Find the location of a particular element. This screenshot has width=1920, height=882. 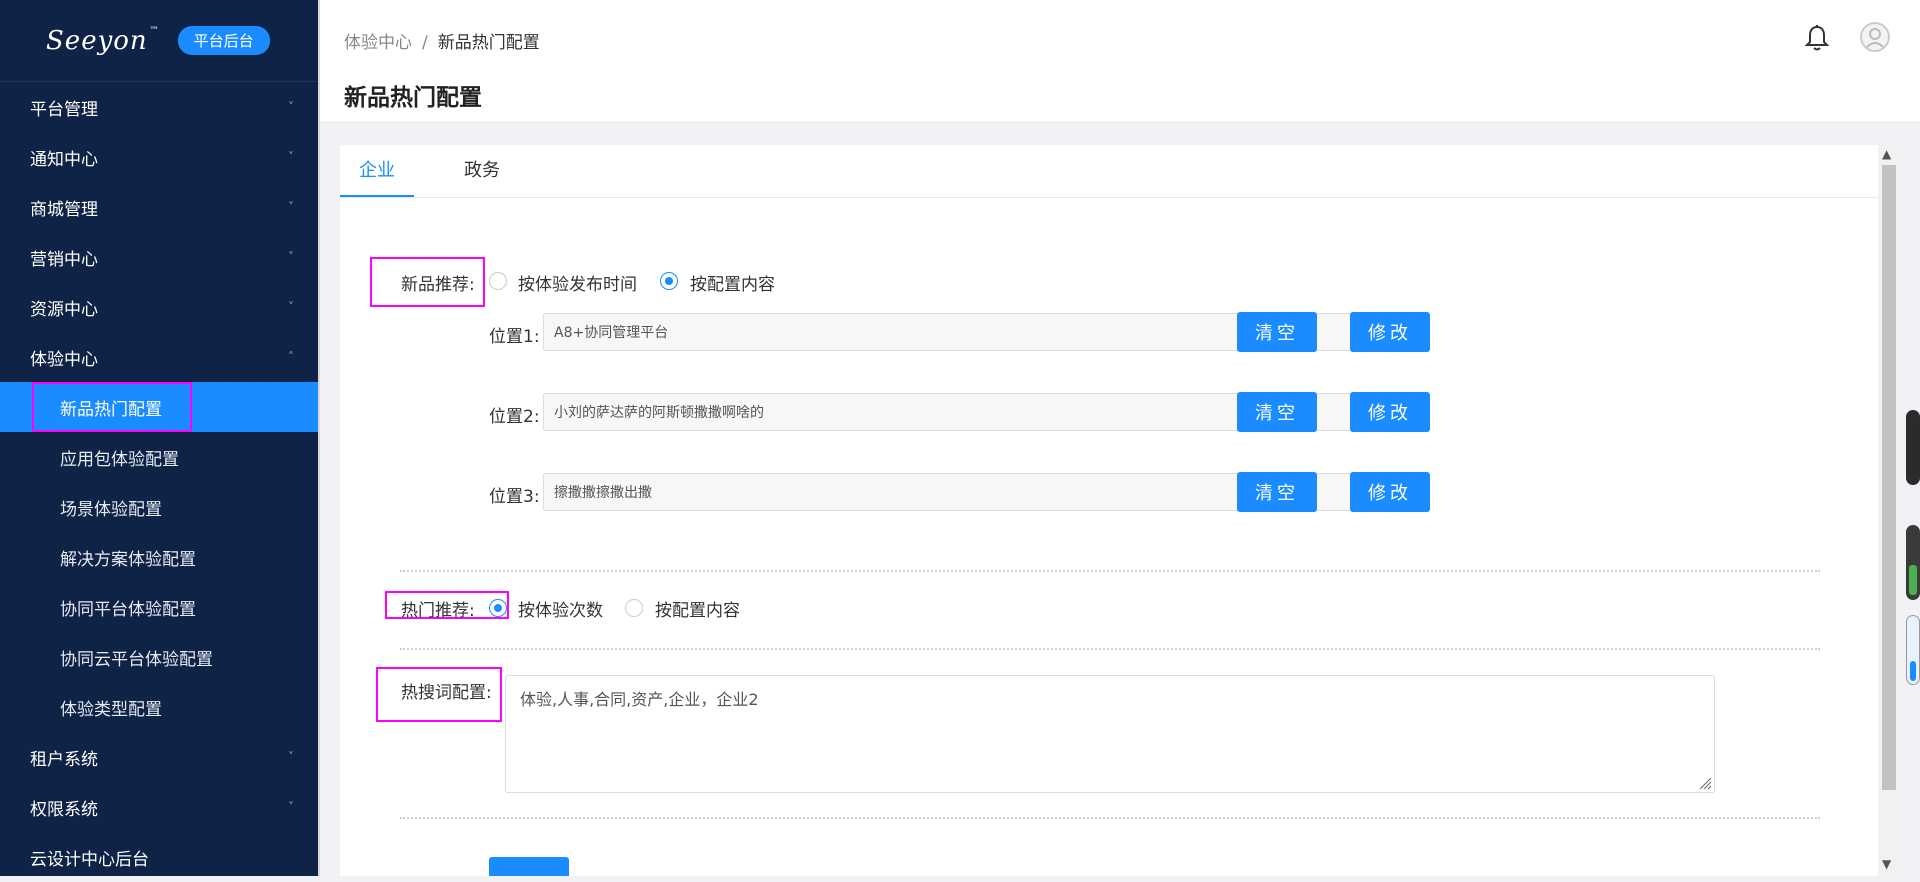

logo-area: Seeyon ™ 平台后台 is located at coordinates (159, 41).